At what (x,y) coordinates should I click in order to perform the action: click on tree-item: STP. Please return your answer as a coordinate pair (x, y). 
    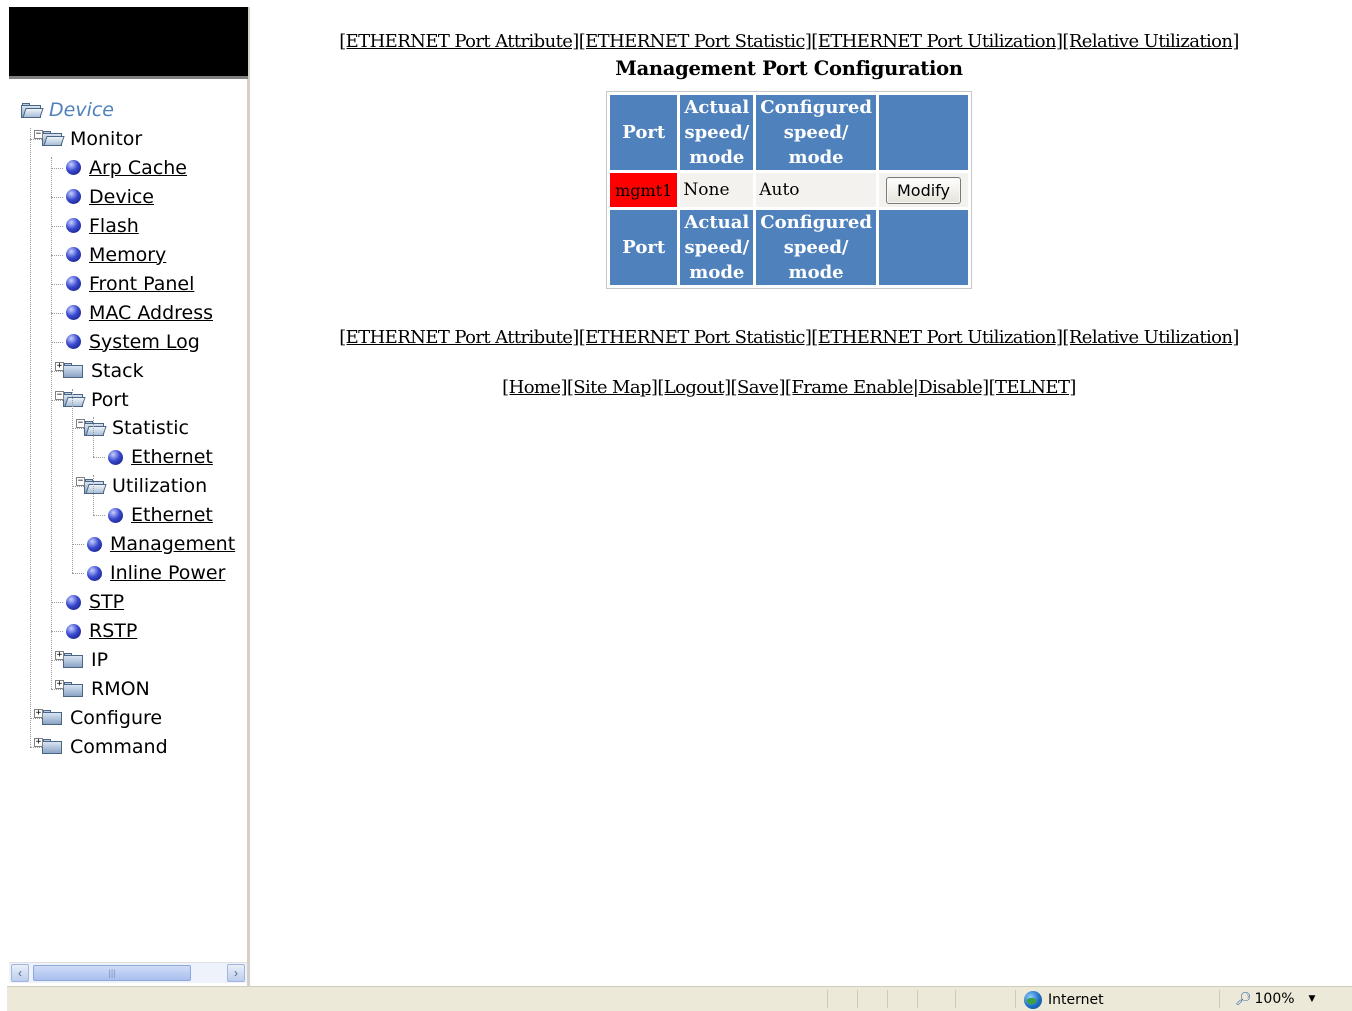
    Looking at the image, I should click on (93, 602).